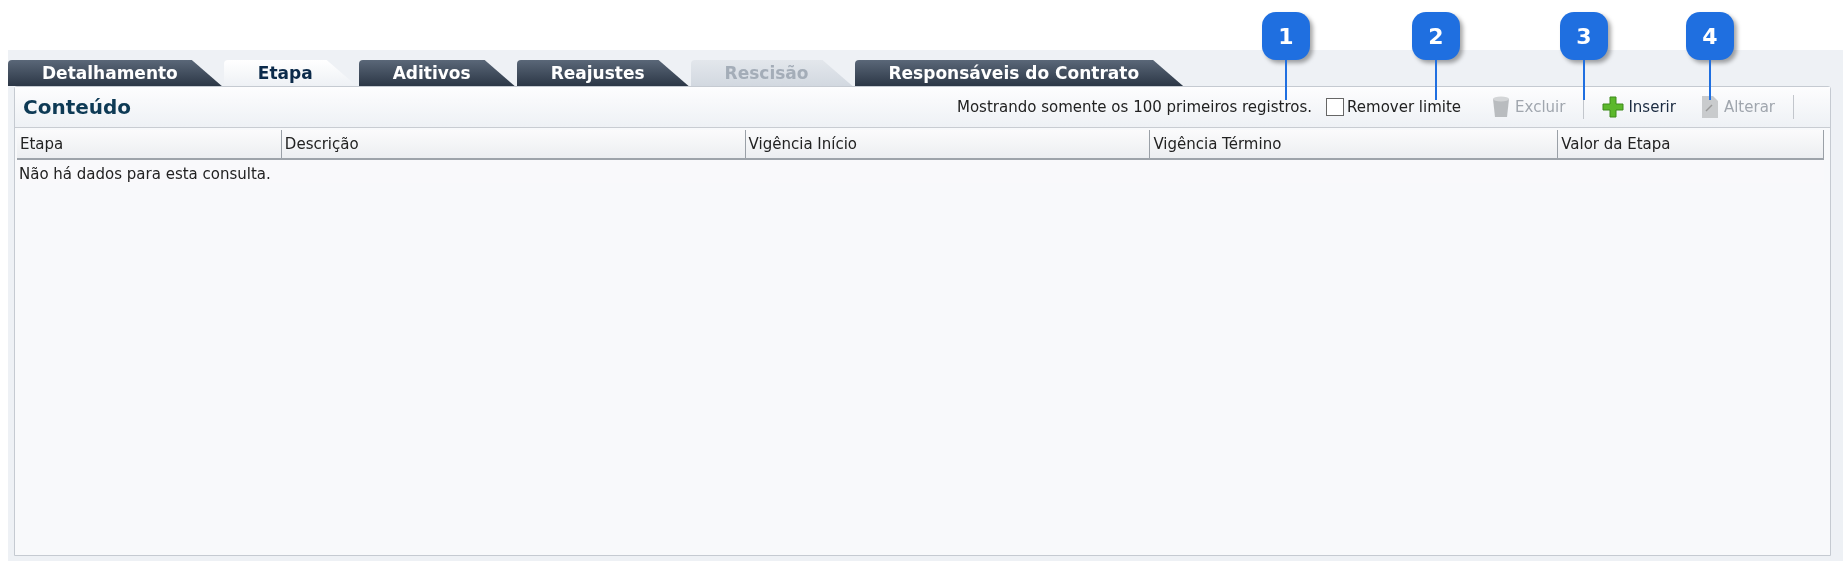  I want to click on callout-badge: 2, so click(1436, 36).